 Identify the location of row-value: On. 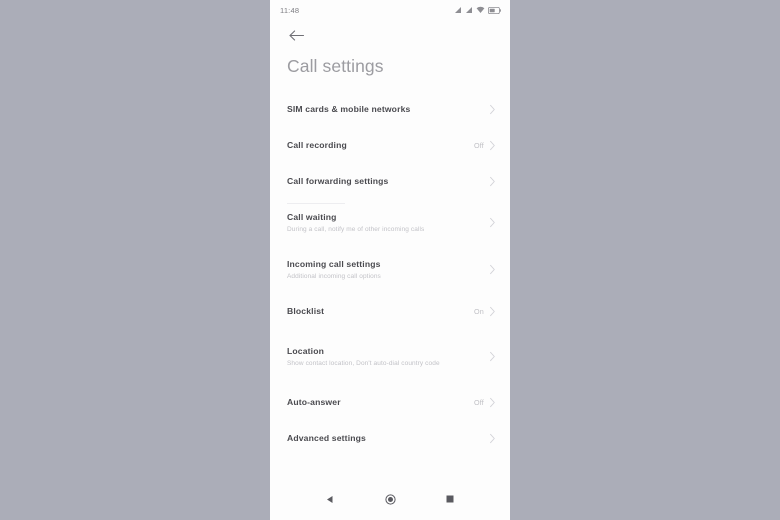
(479, 311).